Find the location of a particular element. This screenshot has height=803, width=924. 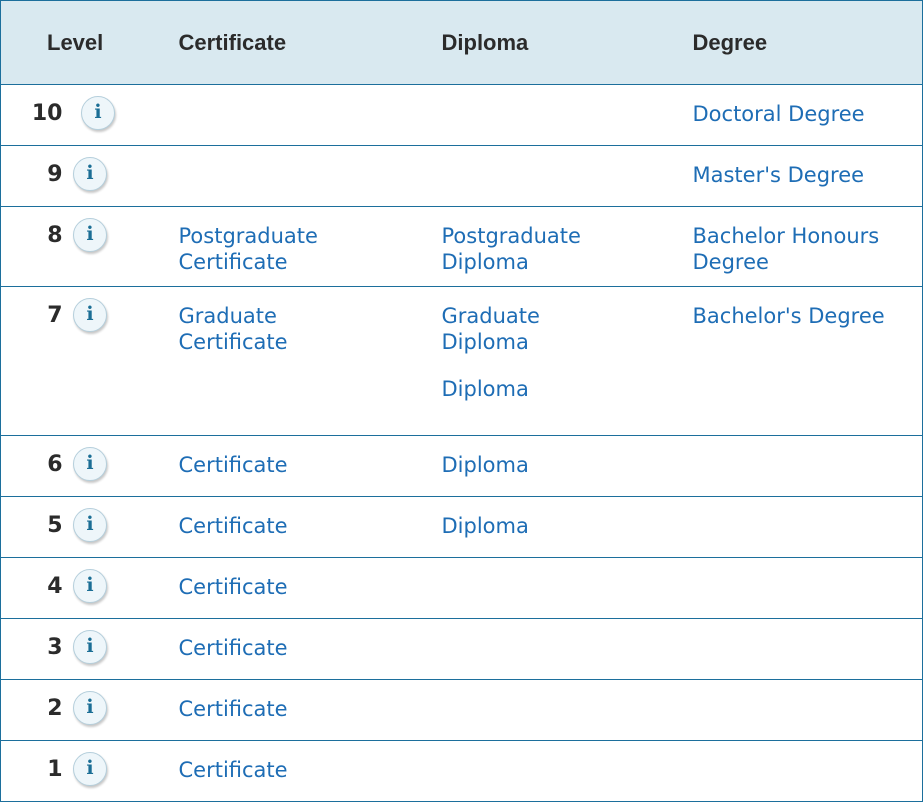

level-number: 4 is located at coordinates (55, 586).